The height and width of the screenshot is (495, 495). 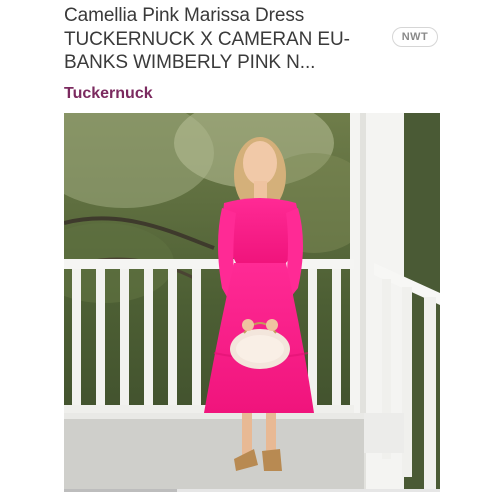 I want to click on image-carousel-indicator-fill, so click(x=120, y=490).